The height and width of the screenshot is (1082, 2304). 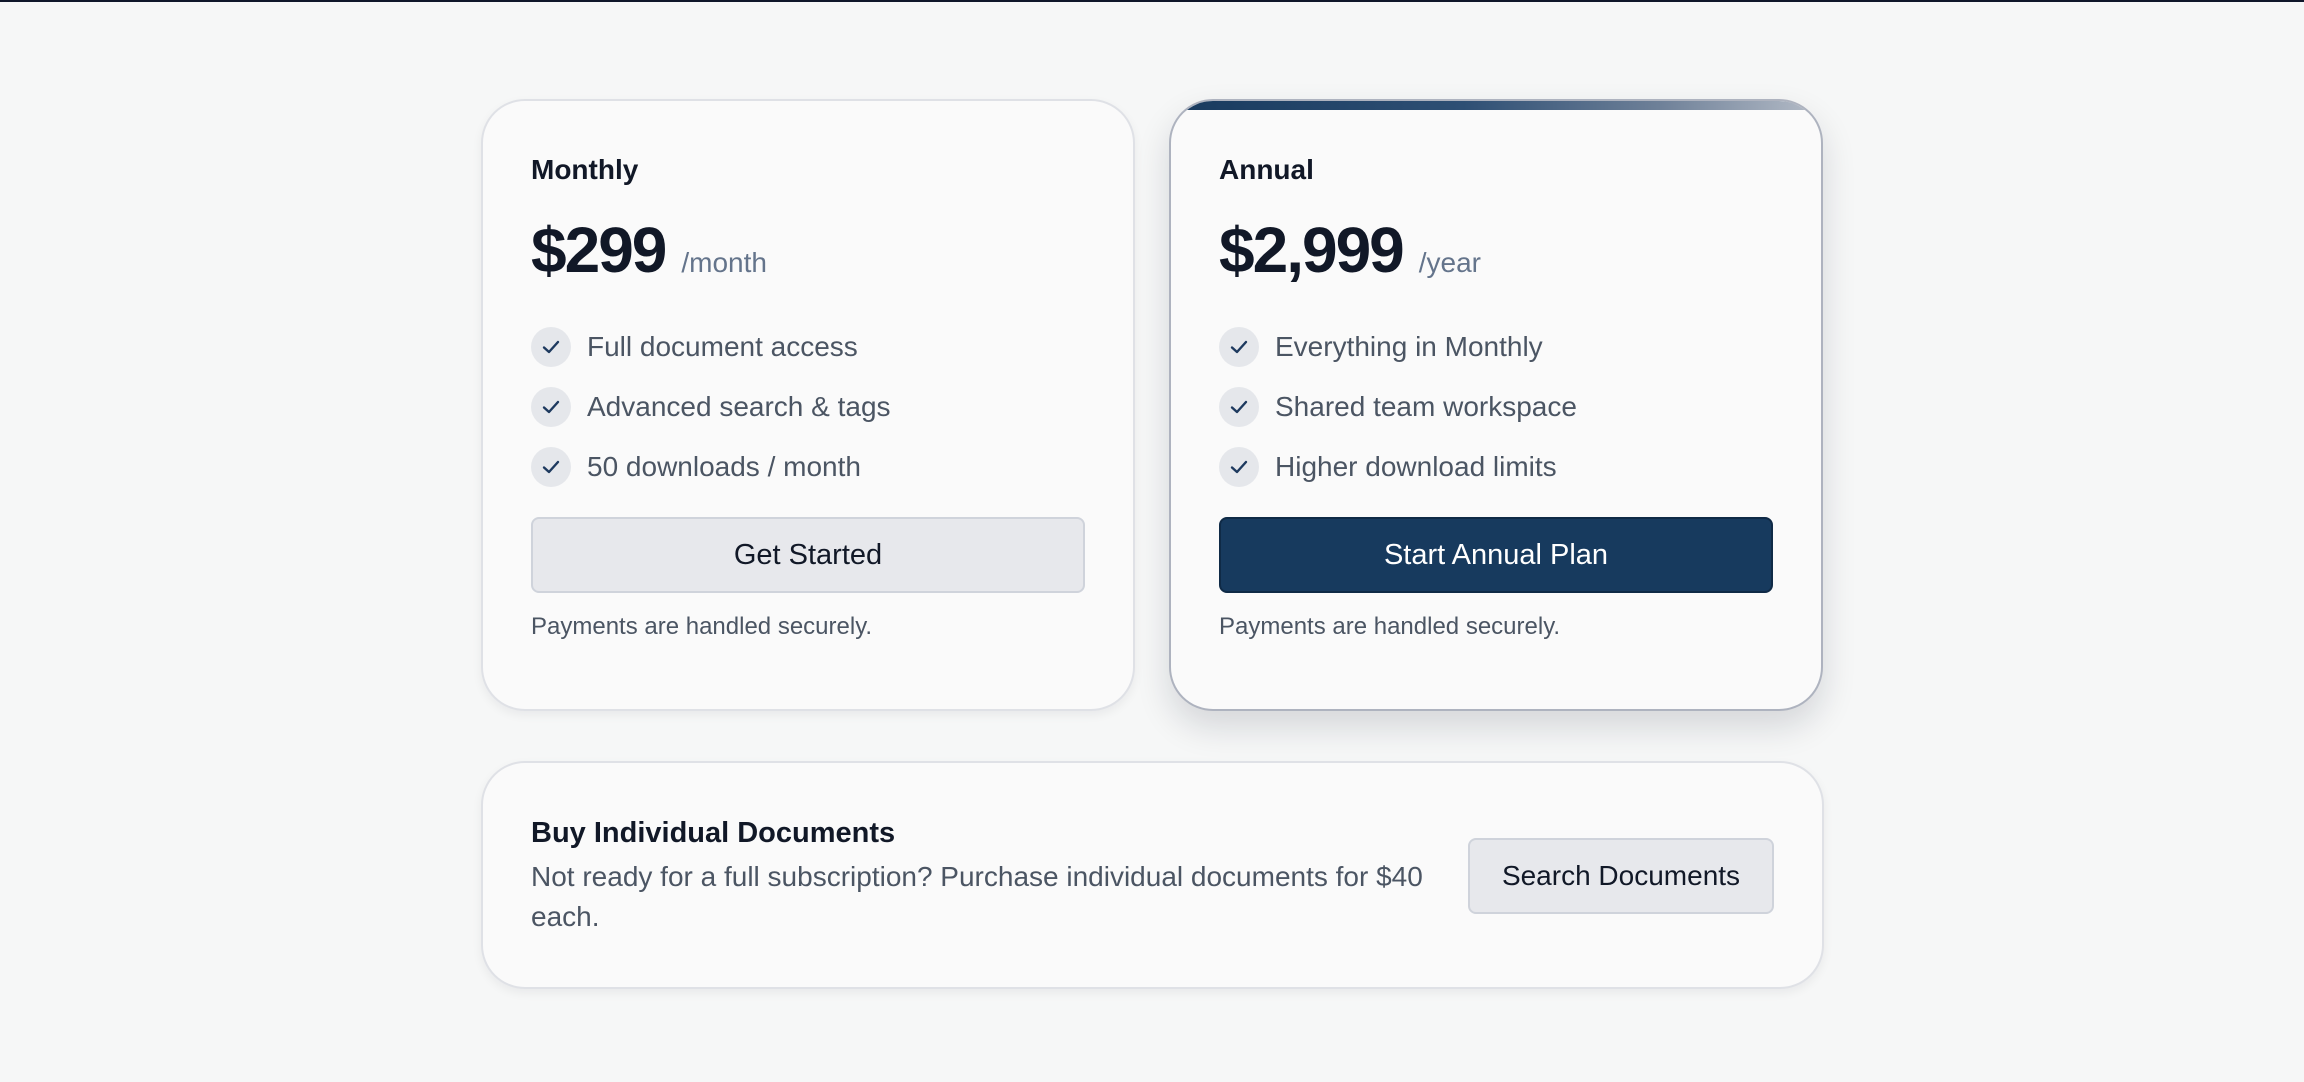 What do you see at coordinates (808, 555) in the screenshot?
I see `get-started-button: Get Started` at bounding box center [808, 555].